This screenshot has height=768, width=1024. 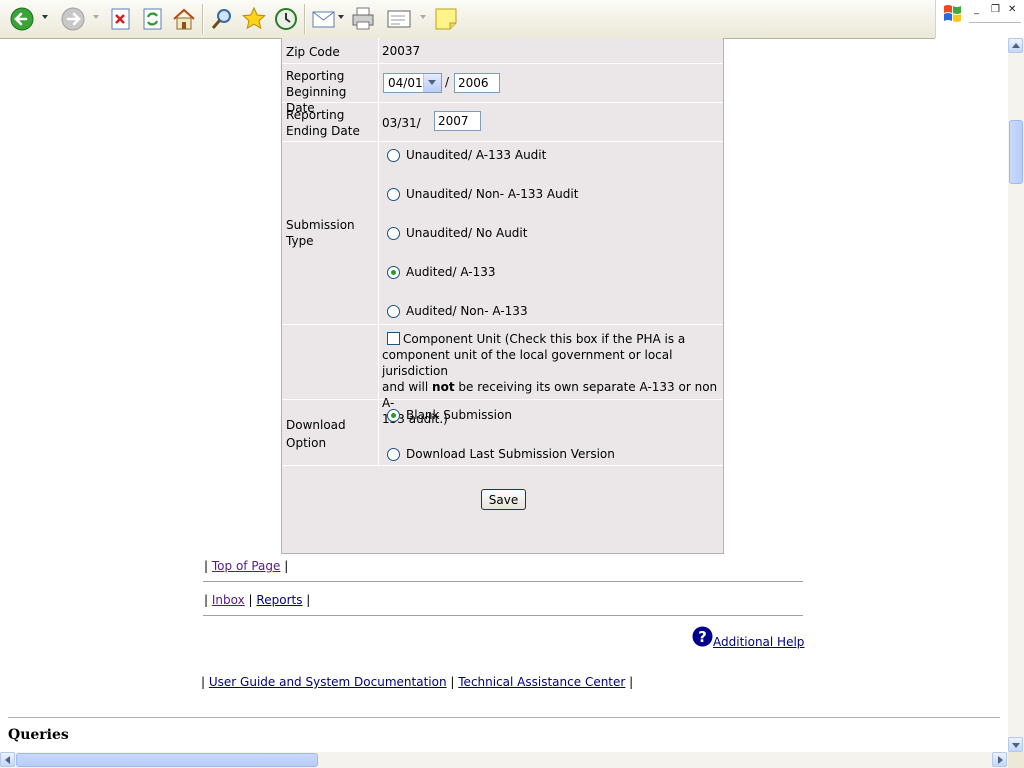 I want to click on download-option-label: Download Last Submission Version, so click(x=510, y=454).